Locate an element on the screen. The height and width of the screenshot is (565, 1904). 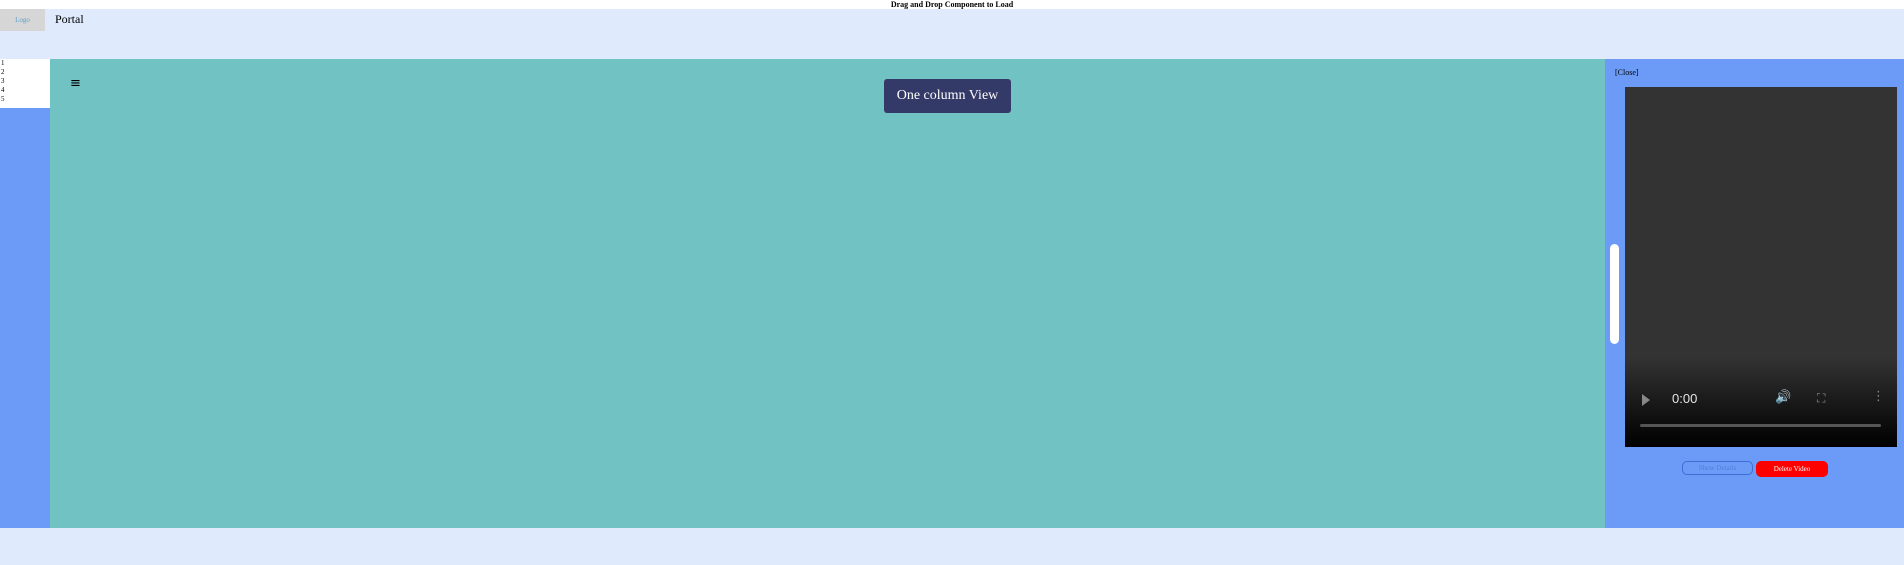
sidebar-item-5: 5 is located at coordinates (25, 99).